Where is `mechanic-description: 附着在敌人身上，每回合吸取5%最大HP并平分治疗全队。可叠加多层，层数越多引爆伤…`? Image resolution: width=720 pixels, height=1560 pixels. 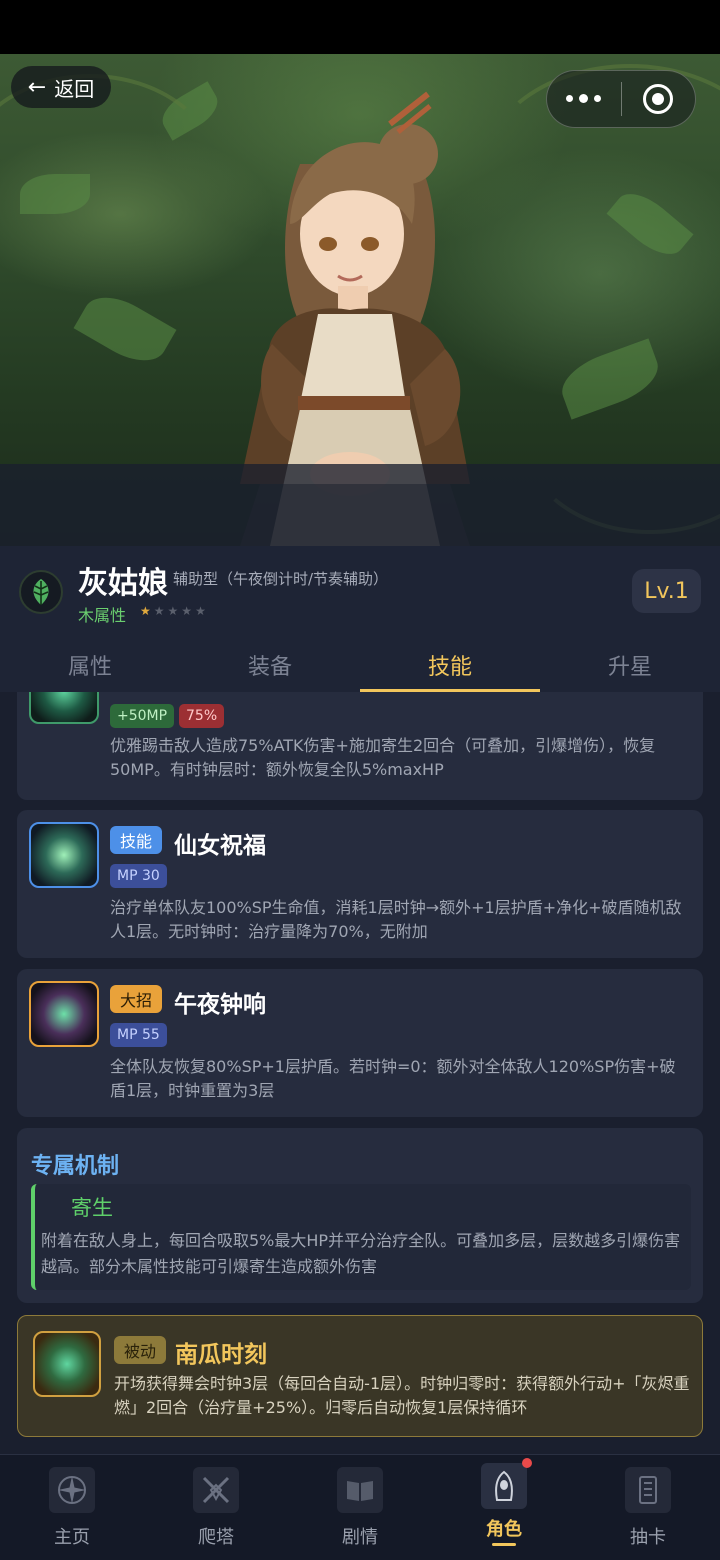 mechanic-description: 附着在敌人身上，每回合吸取5%最大HP并平分治疗全队。可叠加多层，层数越多引爆伤… is located at coordinates (361, 1253).